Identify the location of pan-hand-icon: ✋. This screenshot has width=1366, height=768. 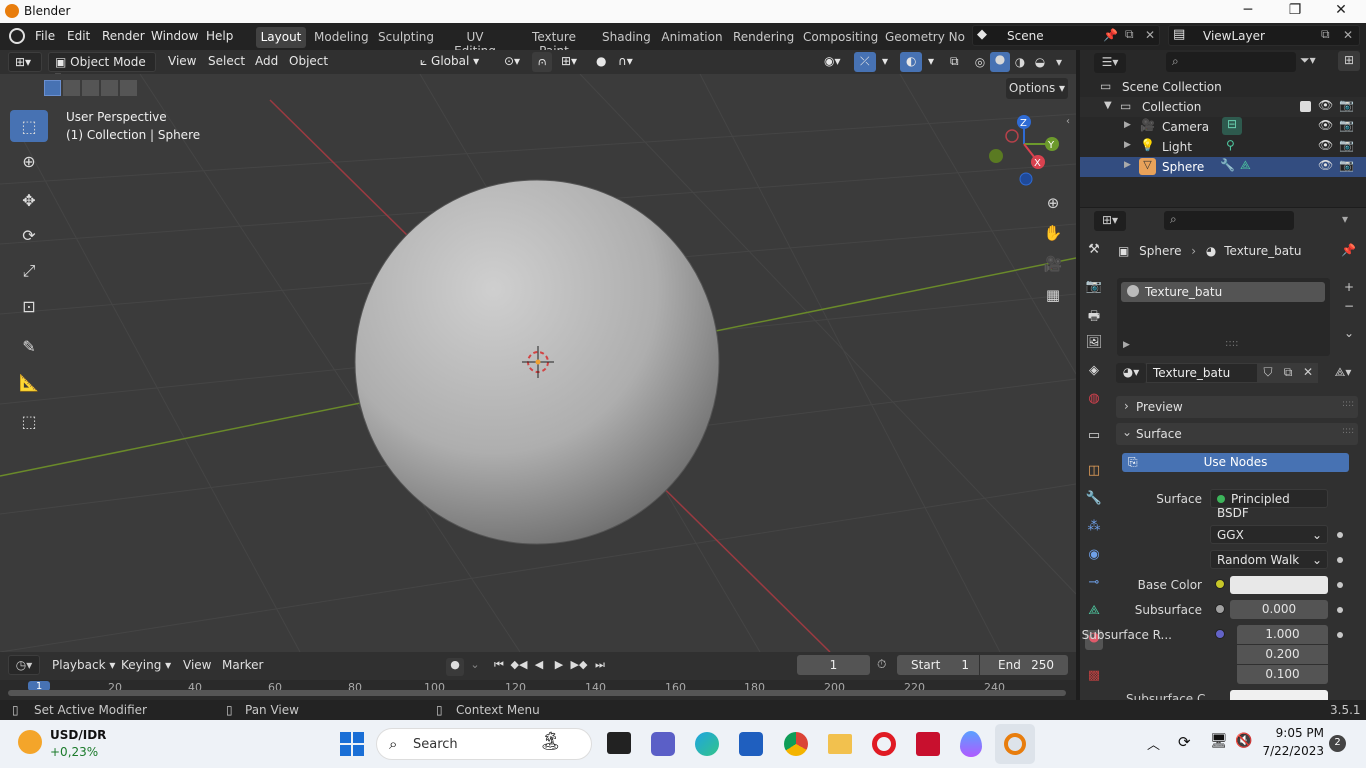
(1053, 236).